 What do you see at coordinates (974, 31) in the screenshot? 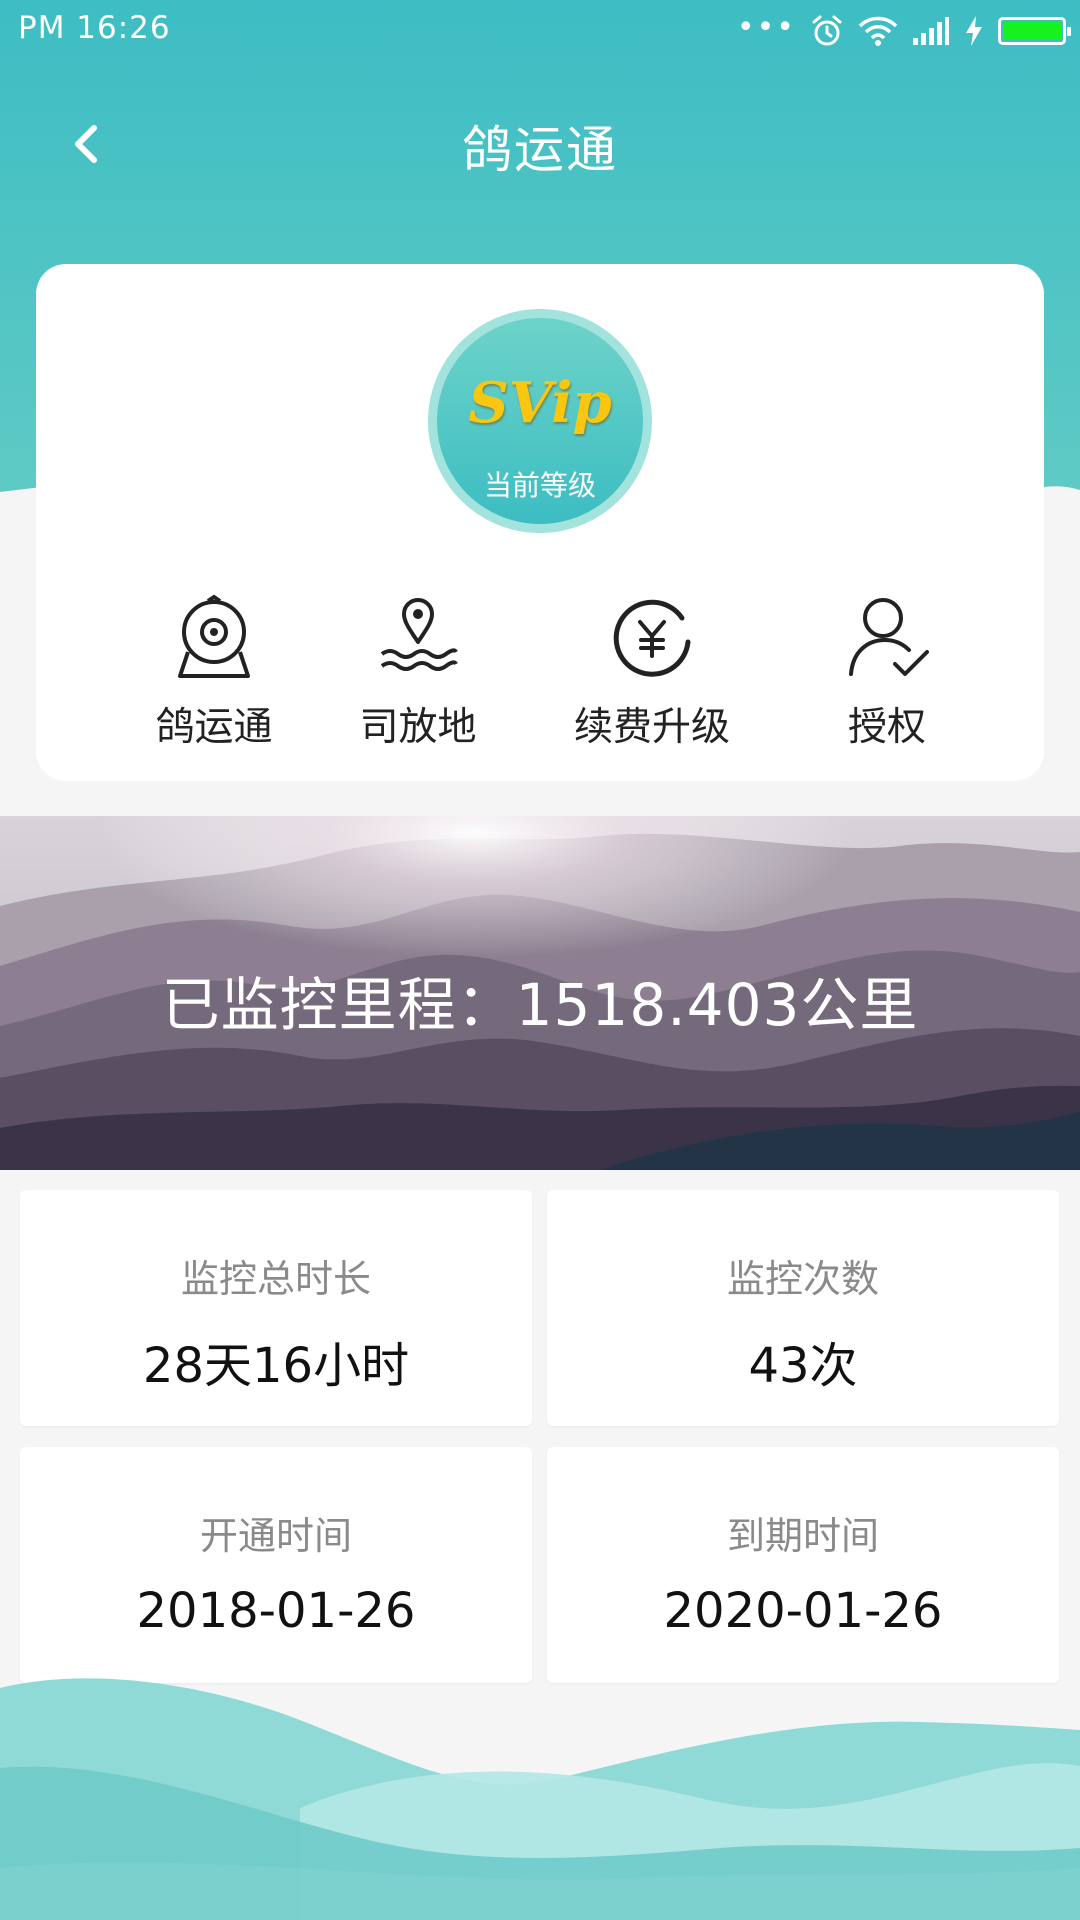
I see `charging-icon` at bounding box center [974, 31].